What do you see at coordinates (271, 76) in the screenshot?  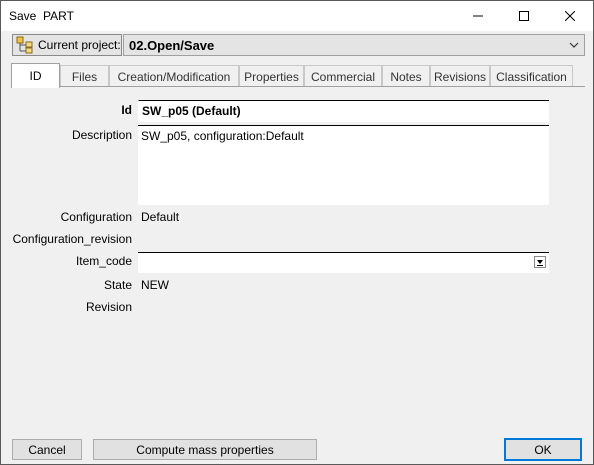 I see `tab-properties: Properties` at bounding box center [271, 76].